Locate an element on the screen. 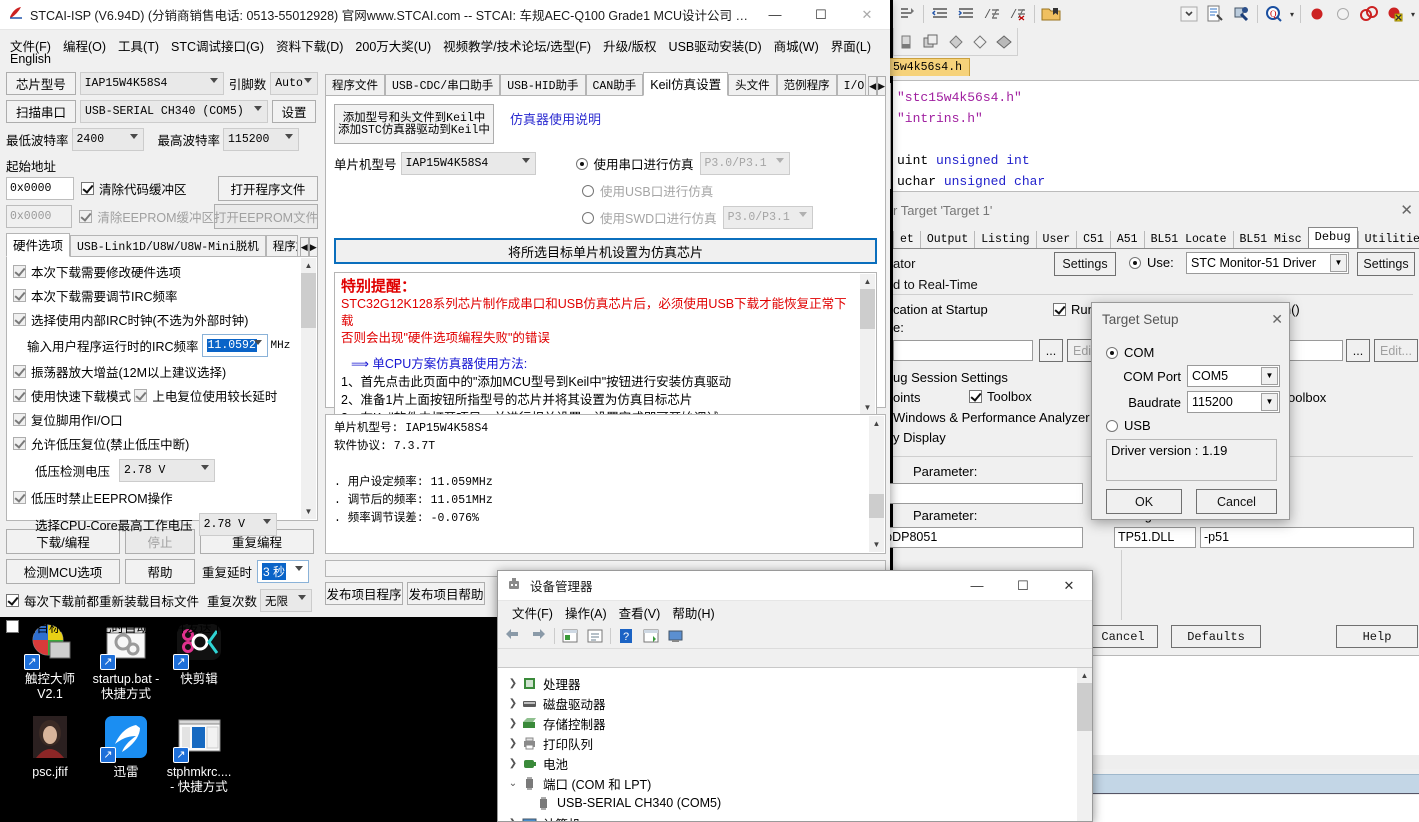 This screenshot has height=822, width=1419. com-port-row: COM Port COM5 ▼ is located at coordinates (1200, 376).